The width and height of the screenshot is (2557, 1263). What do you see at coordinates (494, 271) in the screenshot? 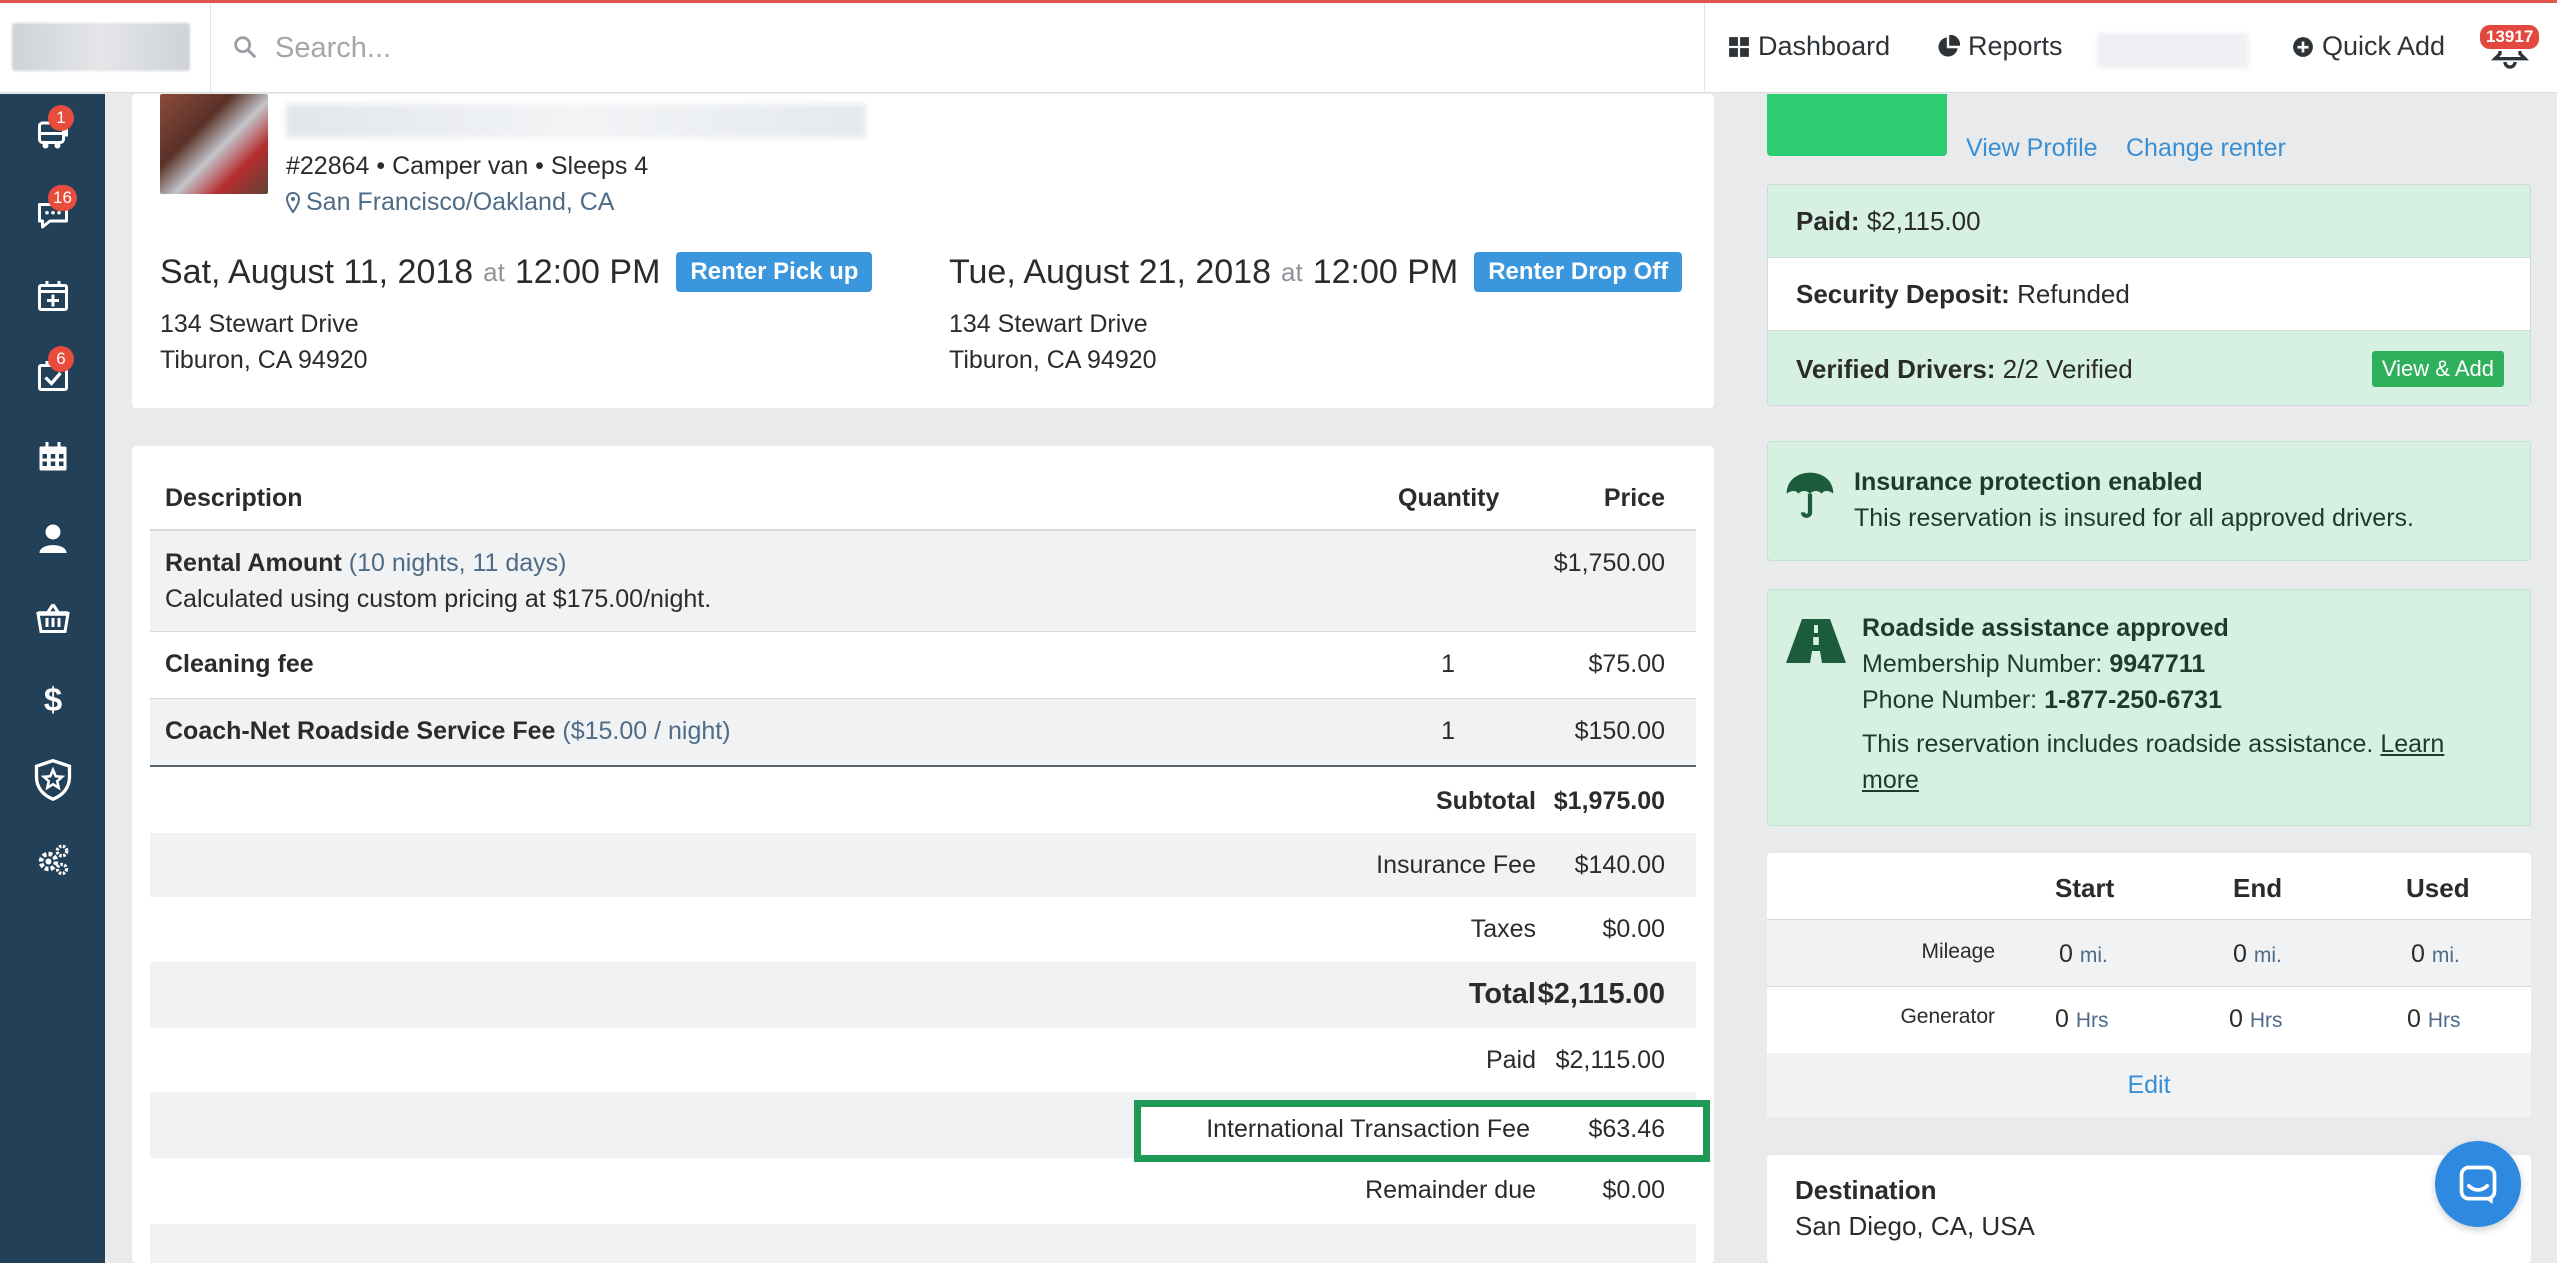
I see `pickup-at: at` at bounding box center [494, 271].